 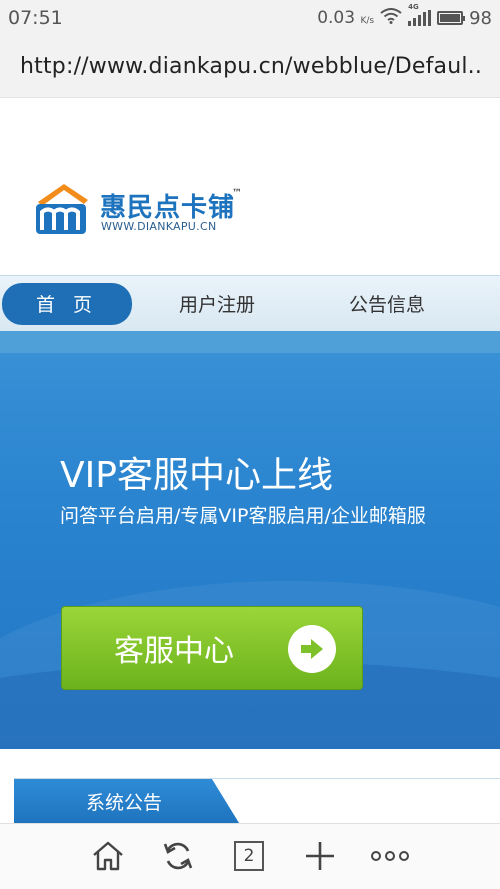 I want to click on battery-percent: 98, so click(x=480, y=18).